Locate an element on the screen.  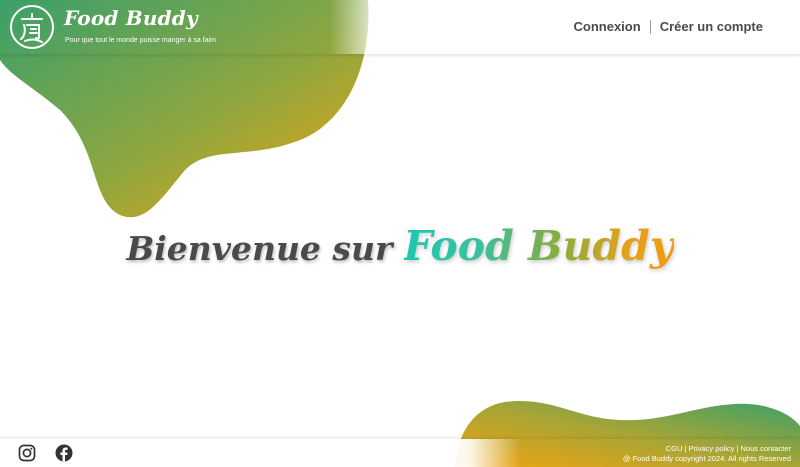
facebook-icon is located at coordinates (64, 453).